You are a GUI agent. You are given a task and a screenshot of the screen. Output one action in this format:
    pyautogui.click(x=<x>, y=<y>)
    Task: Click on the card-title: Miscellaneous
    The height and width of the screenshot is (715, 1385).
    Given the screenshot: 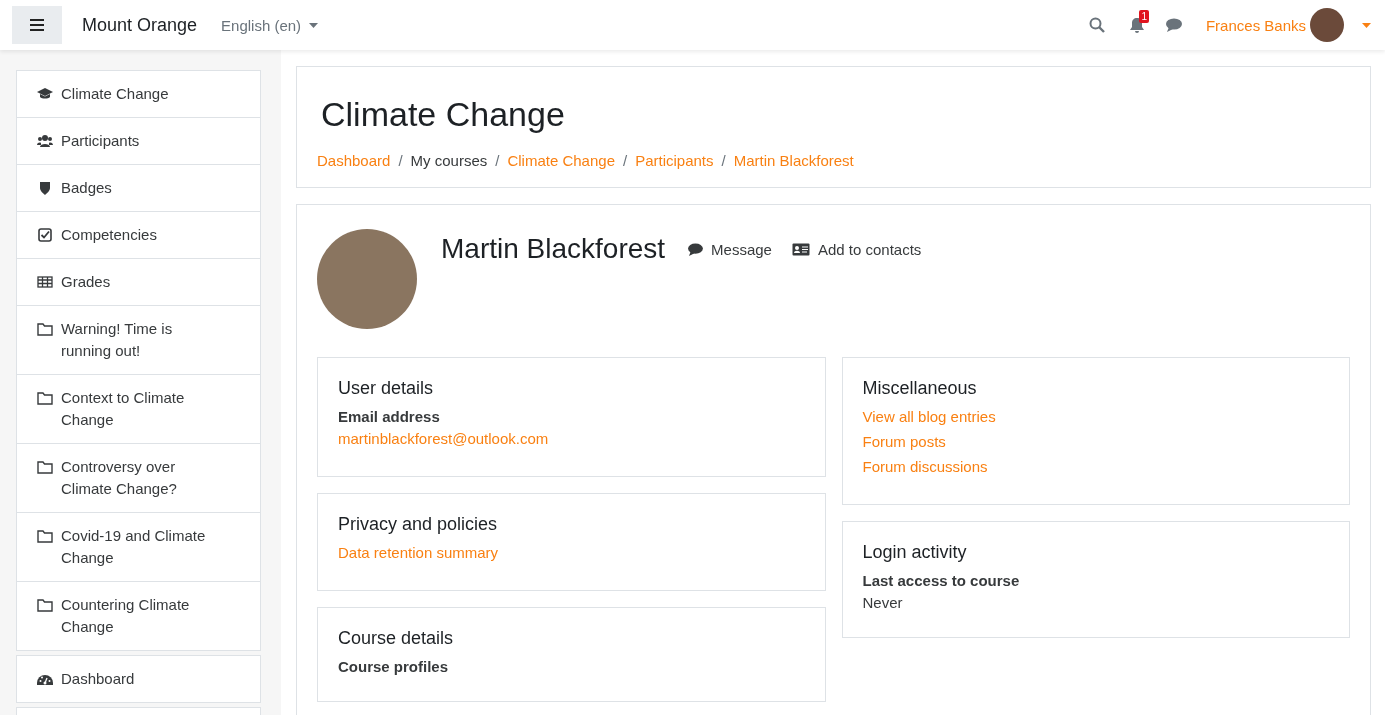 What is the action you would take?
    pyautogui.click(x=919, y=388)
    